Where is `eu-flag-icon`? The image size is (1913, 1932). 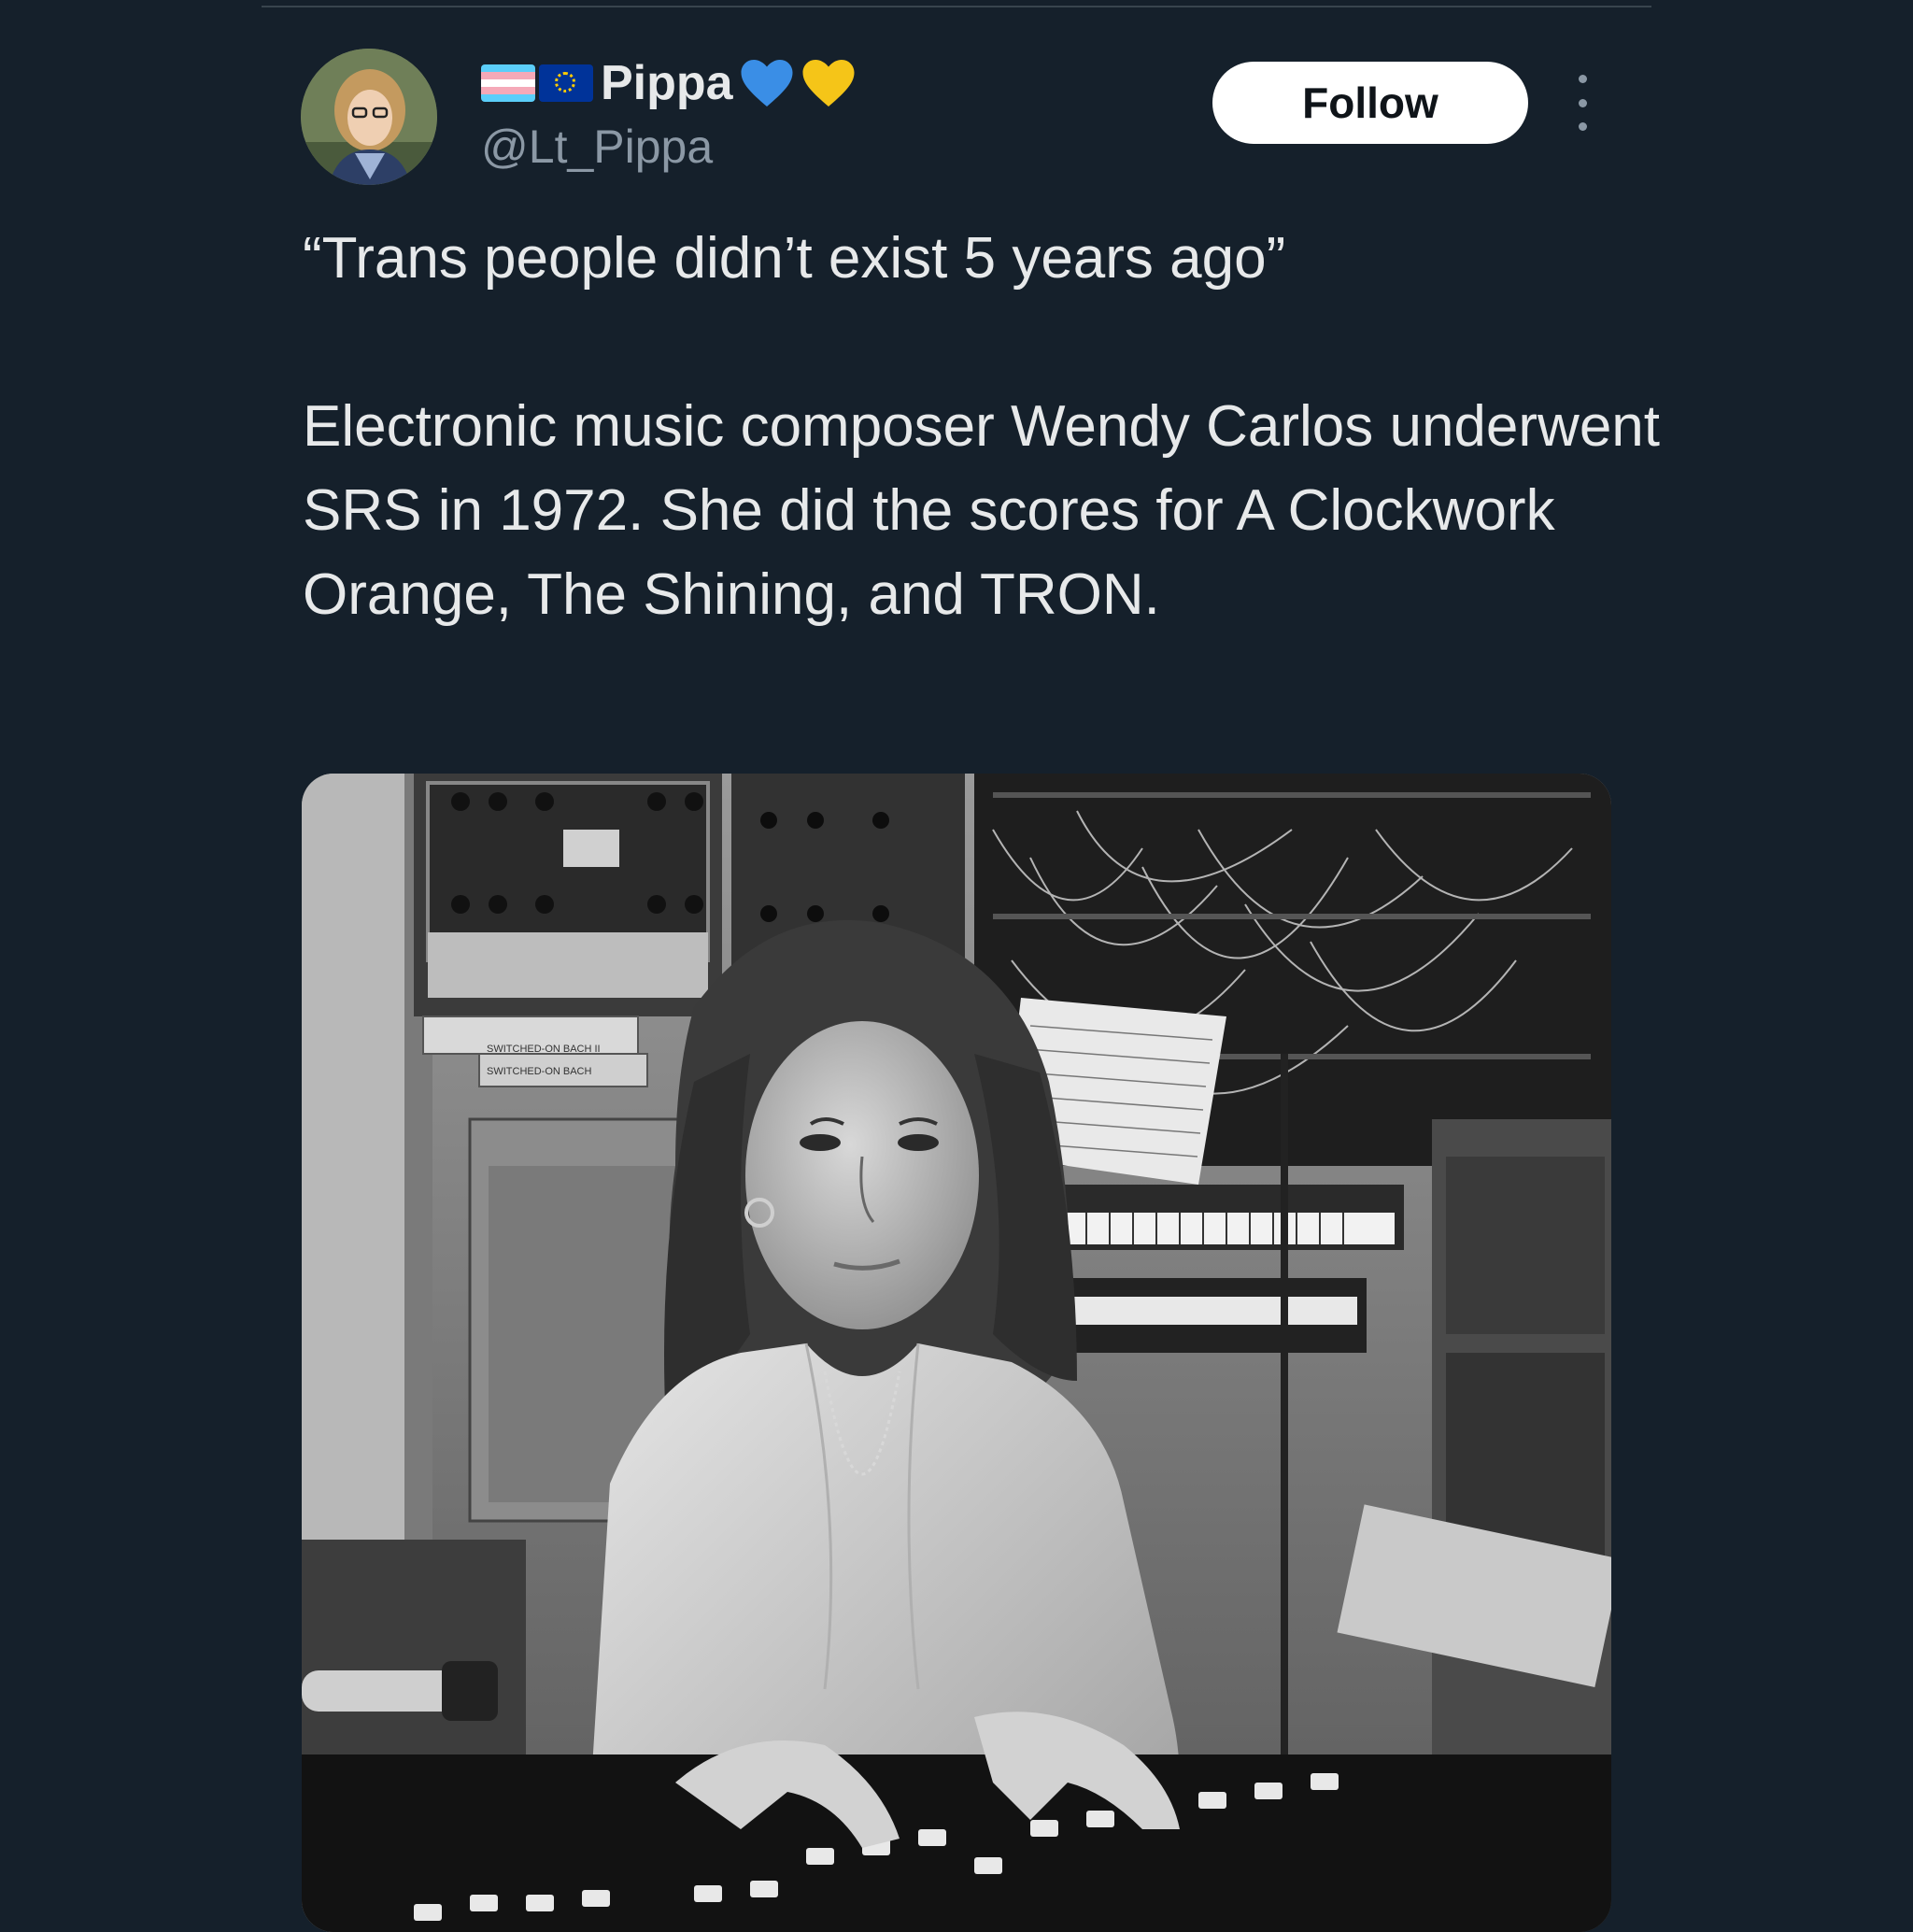
eu-flag-icon is located at coordinates (566, 83).